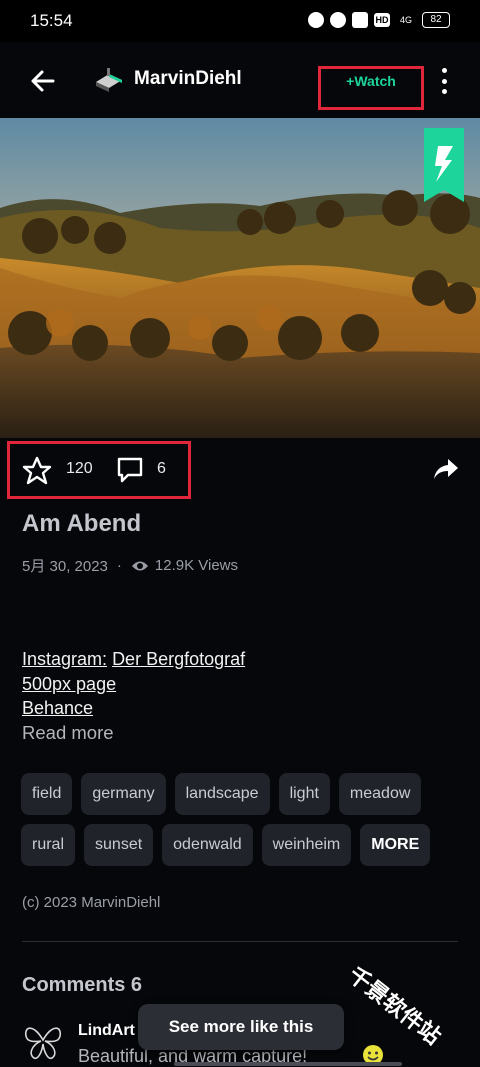 The width and height of the screenshot is (480, 1067). I want to click on status-time: 15:54, so click(51, 20).